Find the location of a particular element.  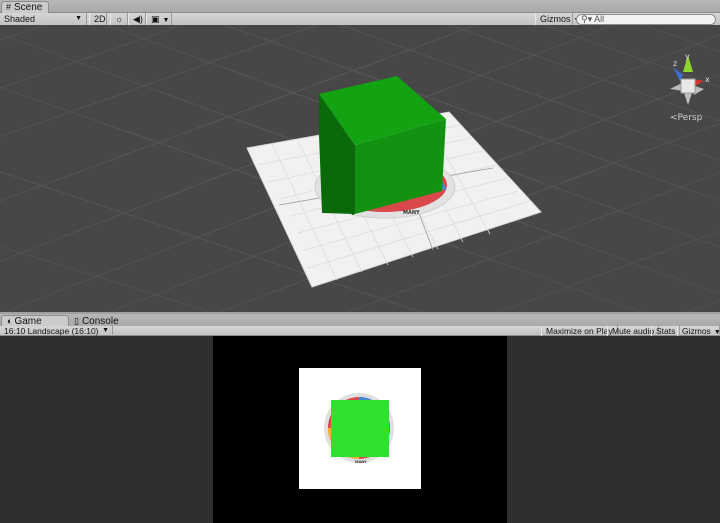

tab-scene-label: Scene is located at coordinates (28, 7).